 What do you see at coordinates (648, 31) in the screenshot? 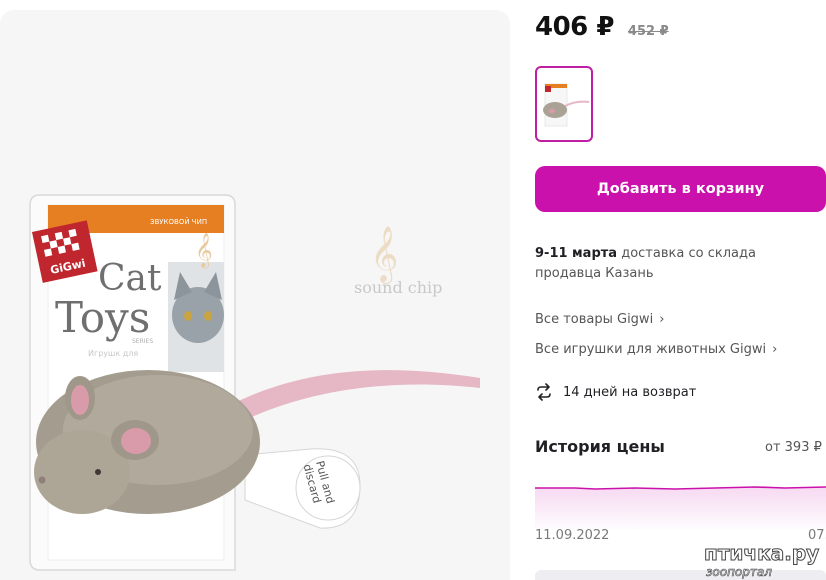
I see `old-price: 452 ₽` at bounding box center [648, 31].